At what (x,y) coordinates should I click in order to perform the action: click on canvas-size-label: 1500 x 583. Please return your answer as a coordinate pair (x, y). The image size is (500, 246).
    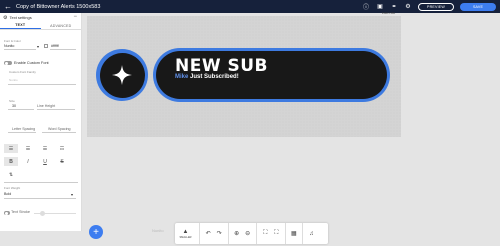
    Looking at the image, I should click on (388, 13).